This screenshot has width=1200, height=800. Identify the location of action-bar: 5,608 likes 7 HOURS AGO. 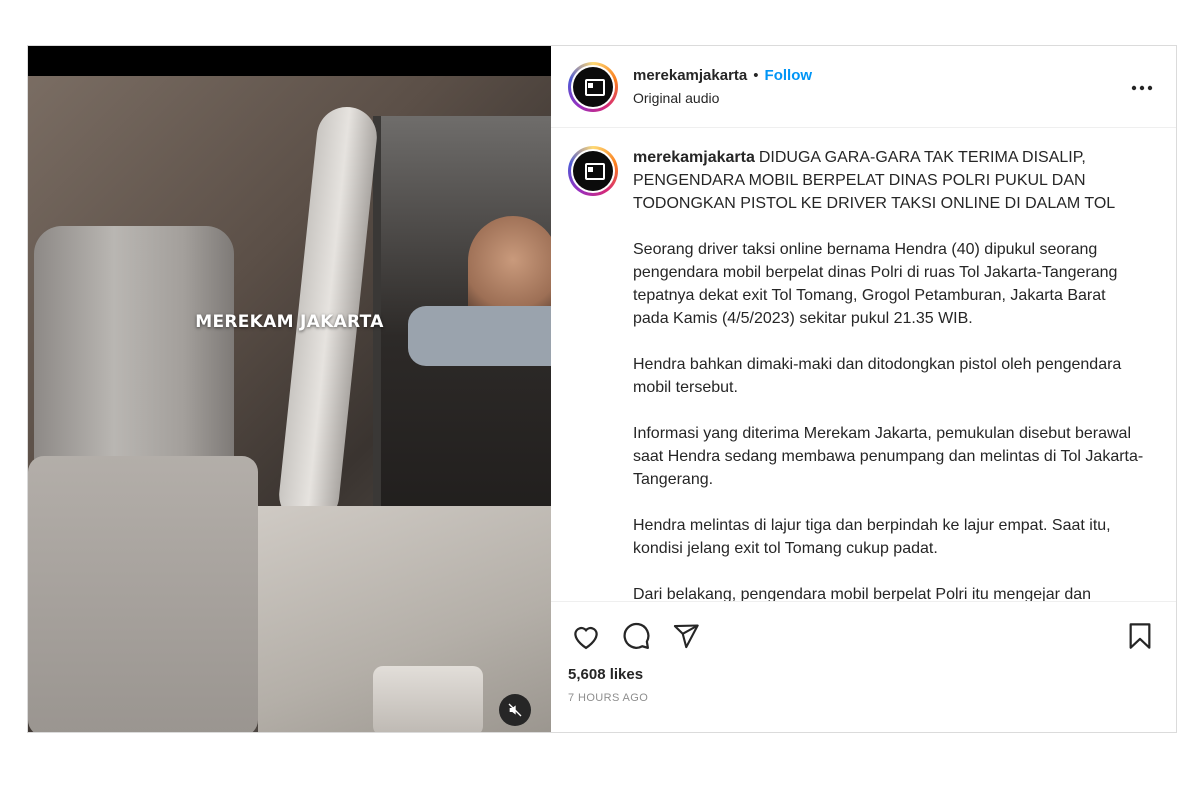
(863, 666).